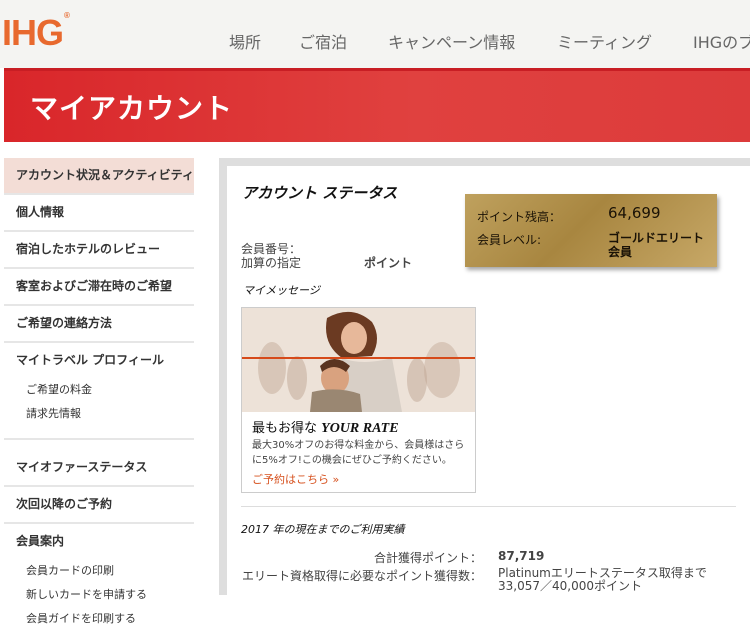 The image size is (750, 631). What do you see at coordinates (99, 250) in the screenshot?
I see `sidebar-item-hotel-reviews: 宿泊したホテルのレビュー` at bounding box center [99, 250].